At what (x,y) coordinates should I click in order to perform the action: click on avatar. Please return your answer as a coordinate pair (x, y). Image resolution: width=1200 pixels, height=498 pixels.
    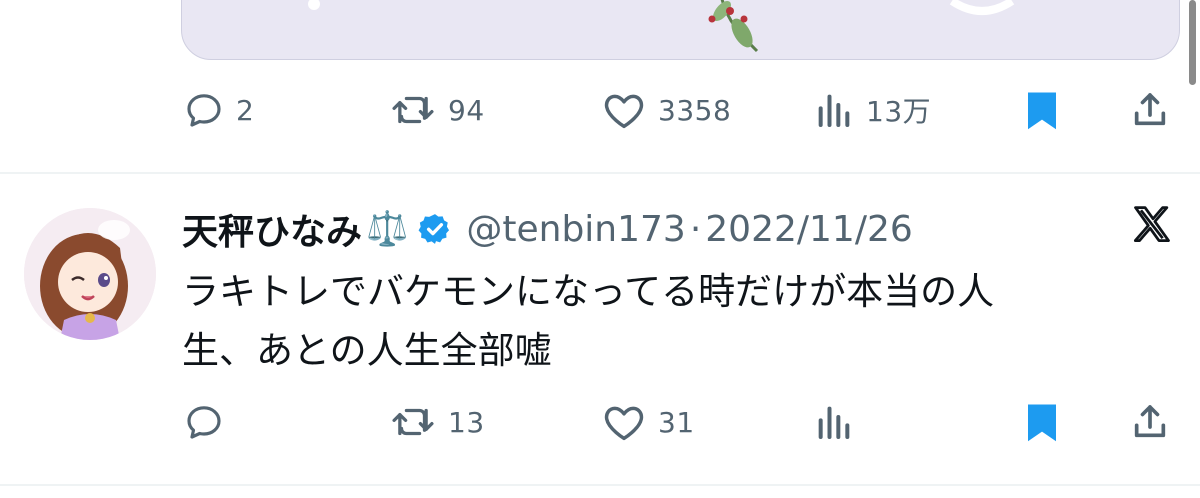
    Looking at the image, I should click on (90, 274).